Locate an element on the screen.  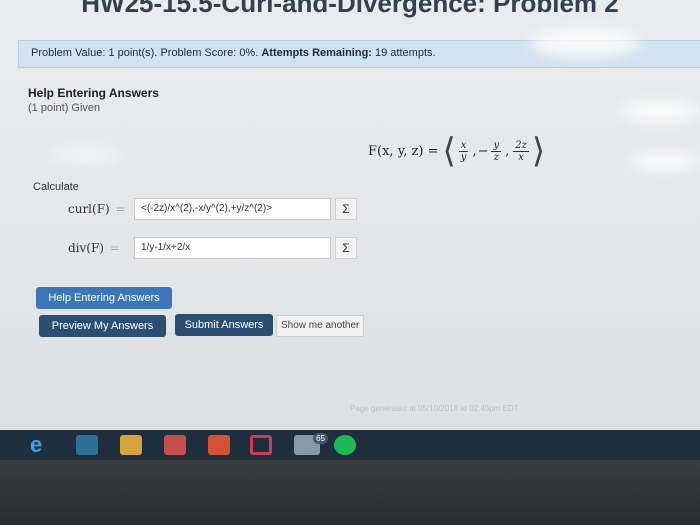
component-1-denominator: y is located at coordinates (463, 157).